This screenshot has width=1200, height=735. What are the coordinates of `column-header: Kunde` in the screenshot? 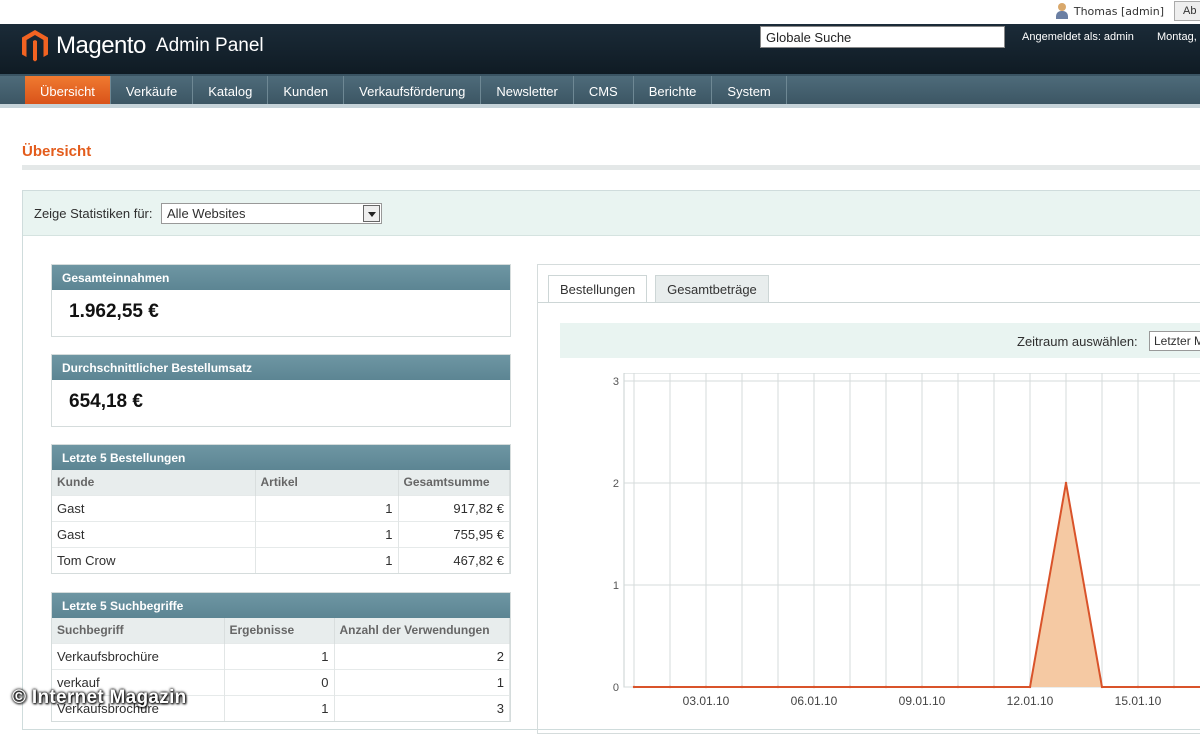 It's located at (154, 482).